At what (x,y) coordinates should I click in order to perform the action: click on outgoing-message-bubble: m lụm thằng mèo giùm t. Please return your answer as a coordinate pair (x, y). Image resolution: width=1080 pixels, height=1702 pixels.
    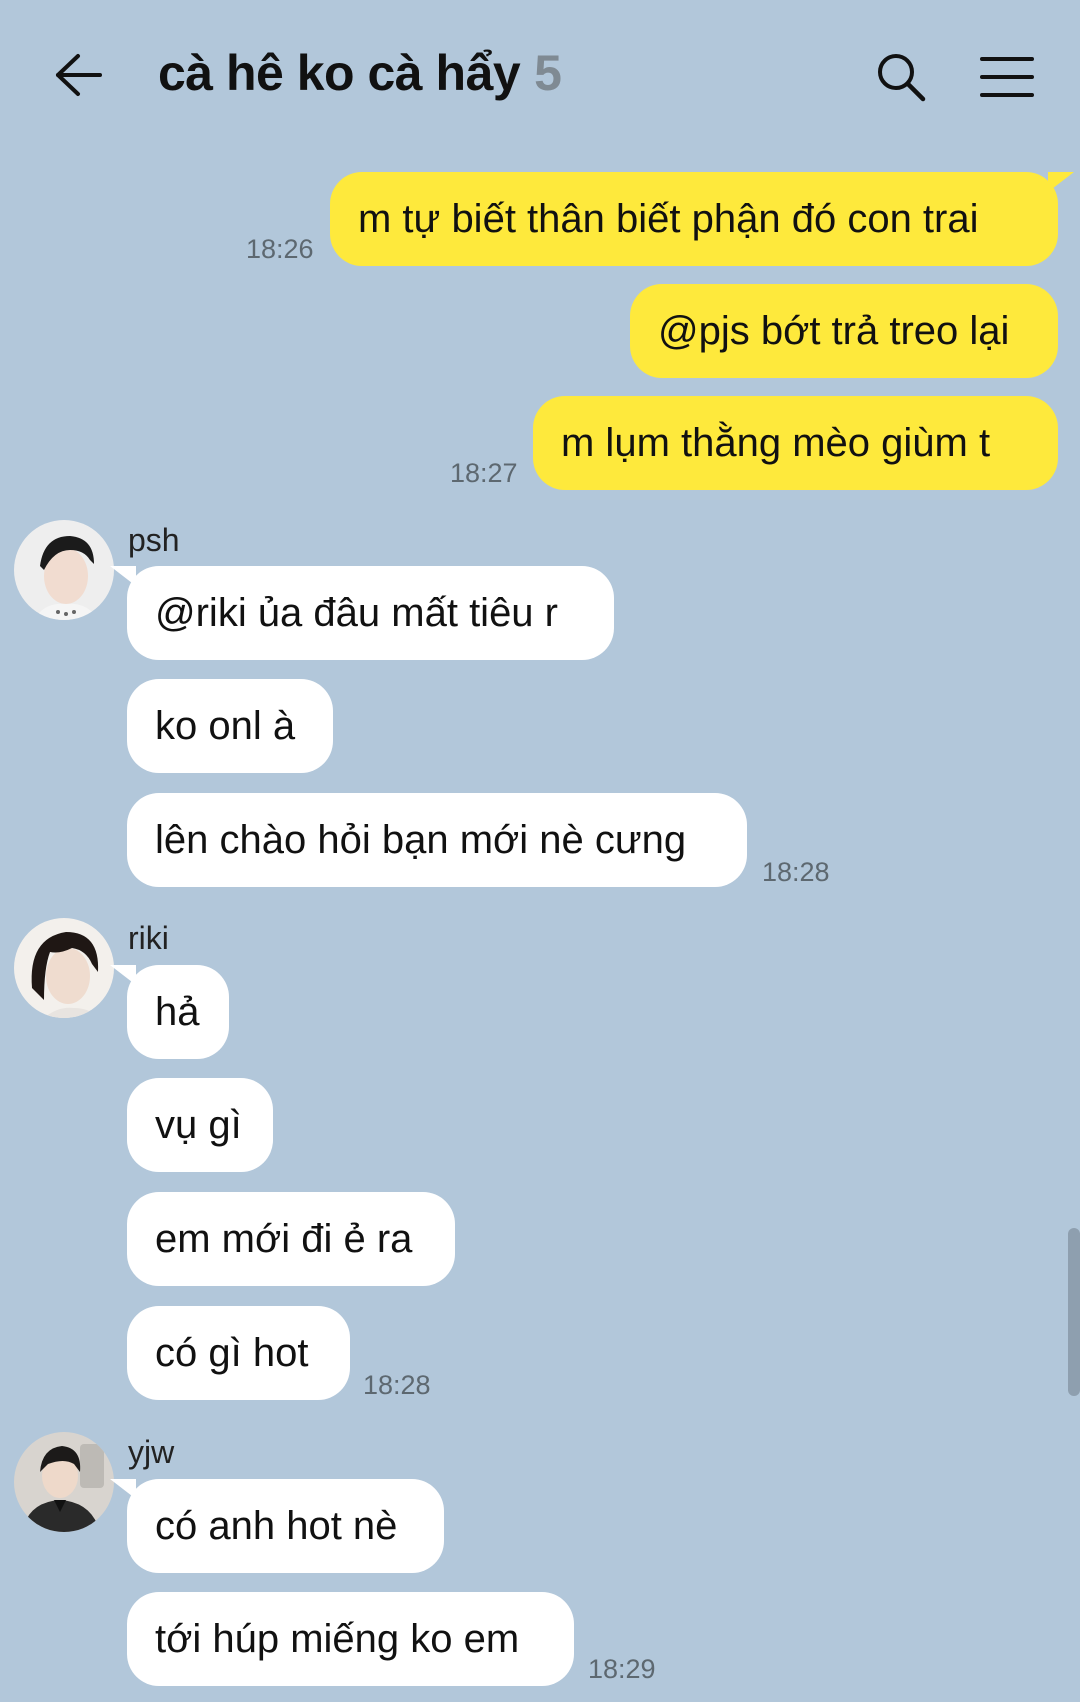
    Looking at the image, I should click on (795, 443).